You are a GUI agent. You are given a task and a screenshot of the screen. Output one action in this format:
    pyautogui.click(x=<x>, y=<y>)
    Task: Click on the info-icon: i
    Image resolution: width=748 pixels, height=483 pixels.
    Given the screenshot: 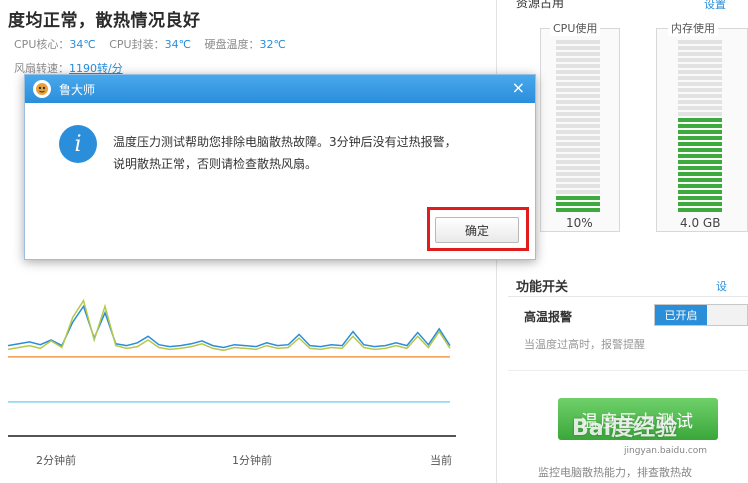 What is the action you would take?
    pyautogui.click(x=78, y=144)
    